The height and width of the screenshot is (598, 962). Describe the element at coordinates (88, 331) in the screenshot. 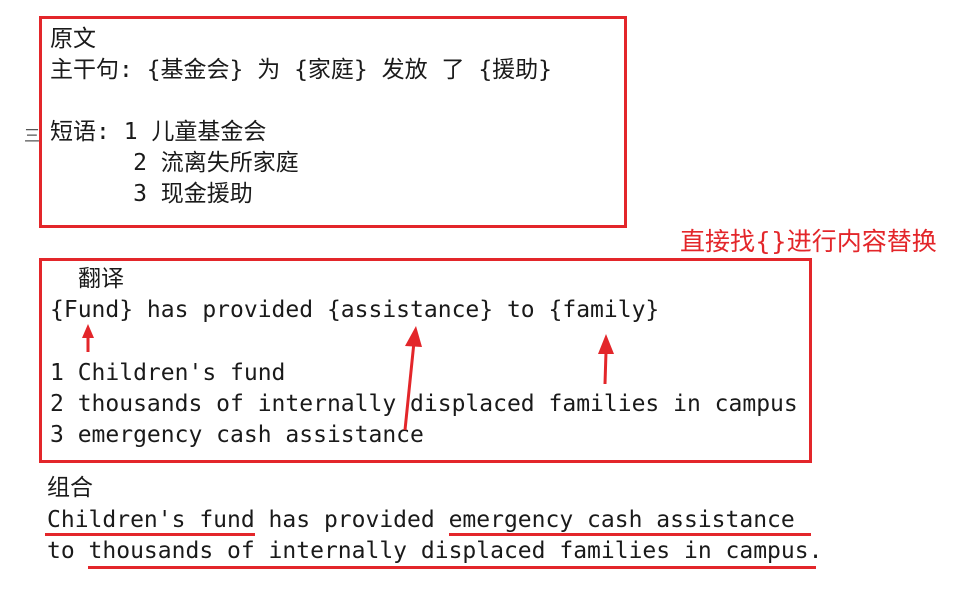

I see `arrow-fund-head` at that location.